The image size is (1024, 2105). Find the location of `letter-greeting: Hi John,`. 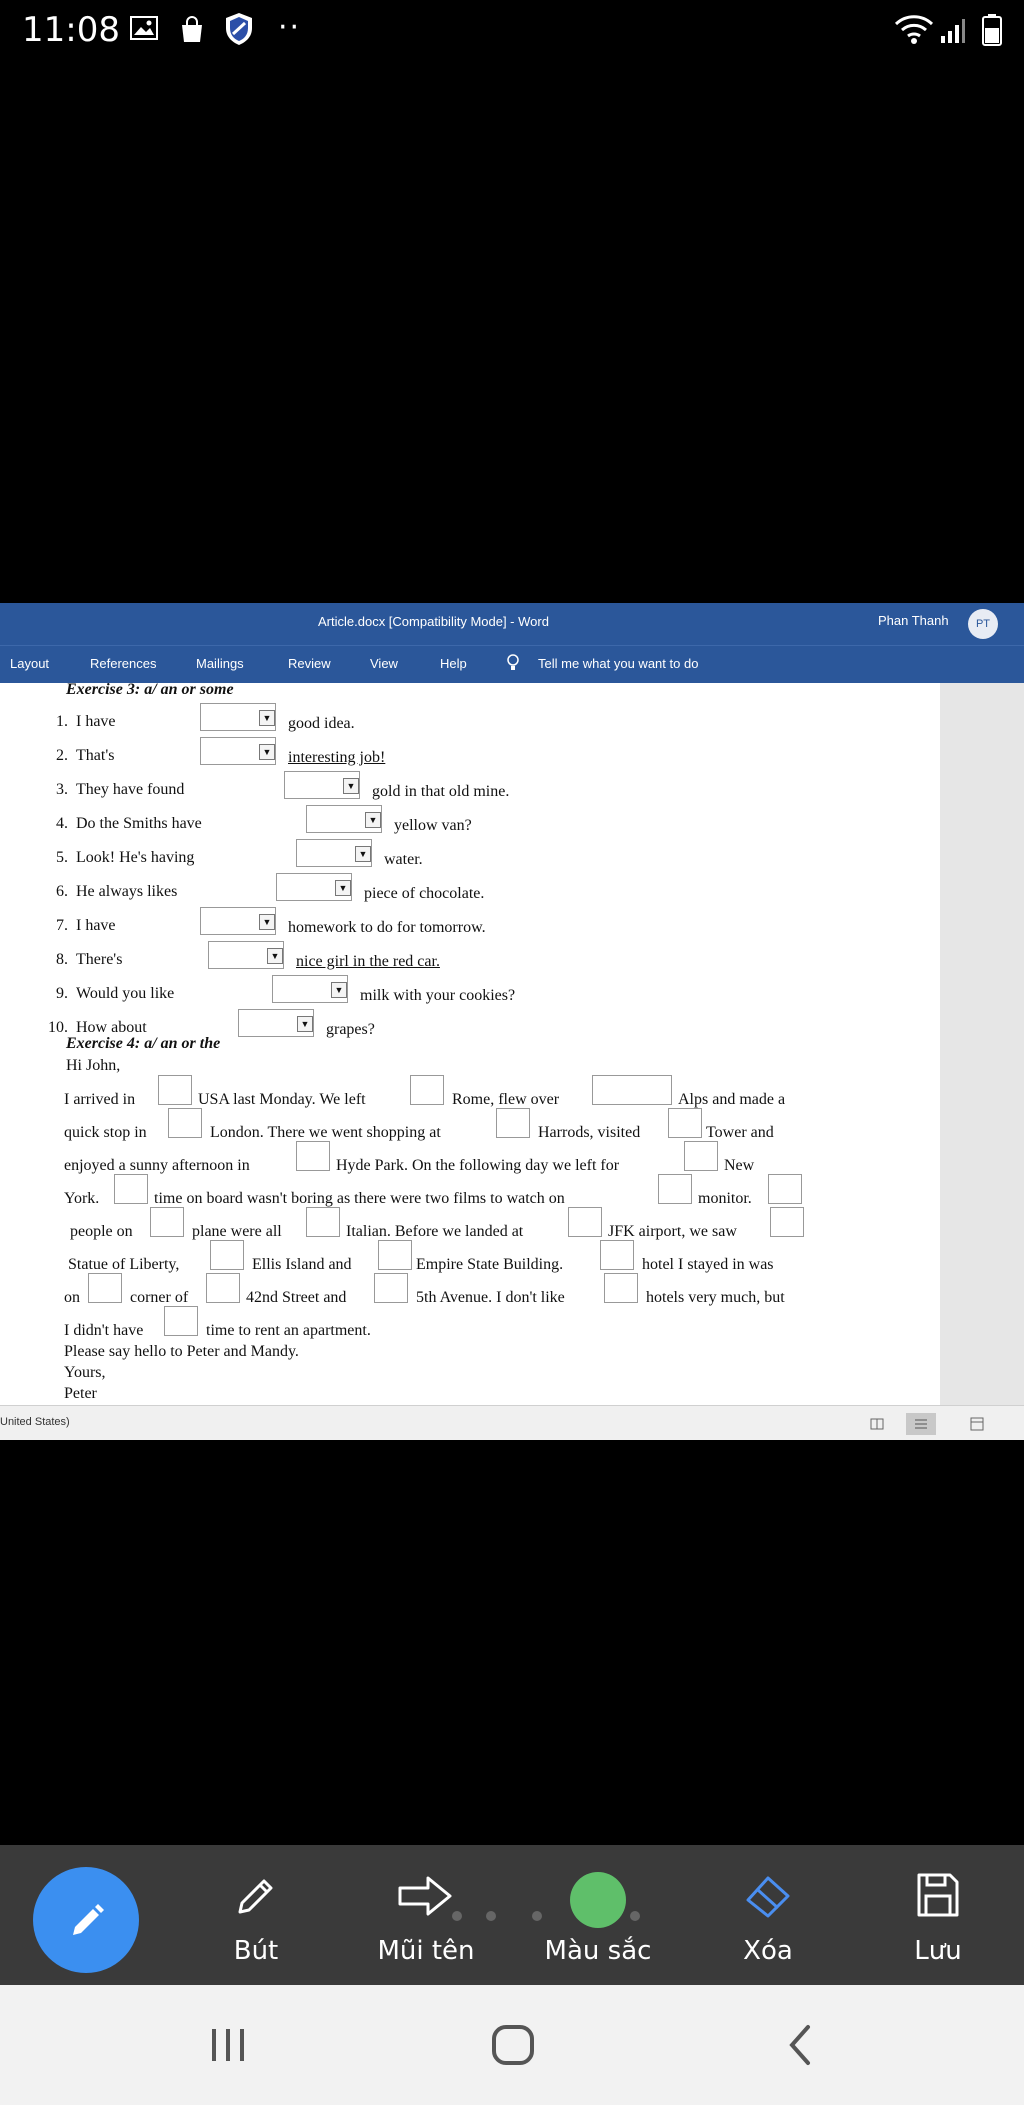

letter-greeting: Hi John, is located at coordinates (93, 1065).